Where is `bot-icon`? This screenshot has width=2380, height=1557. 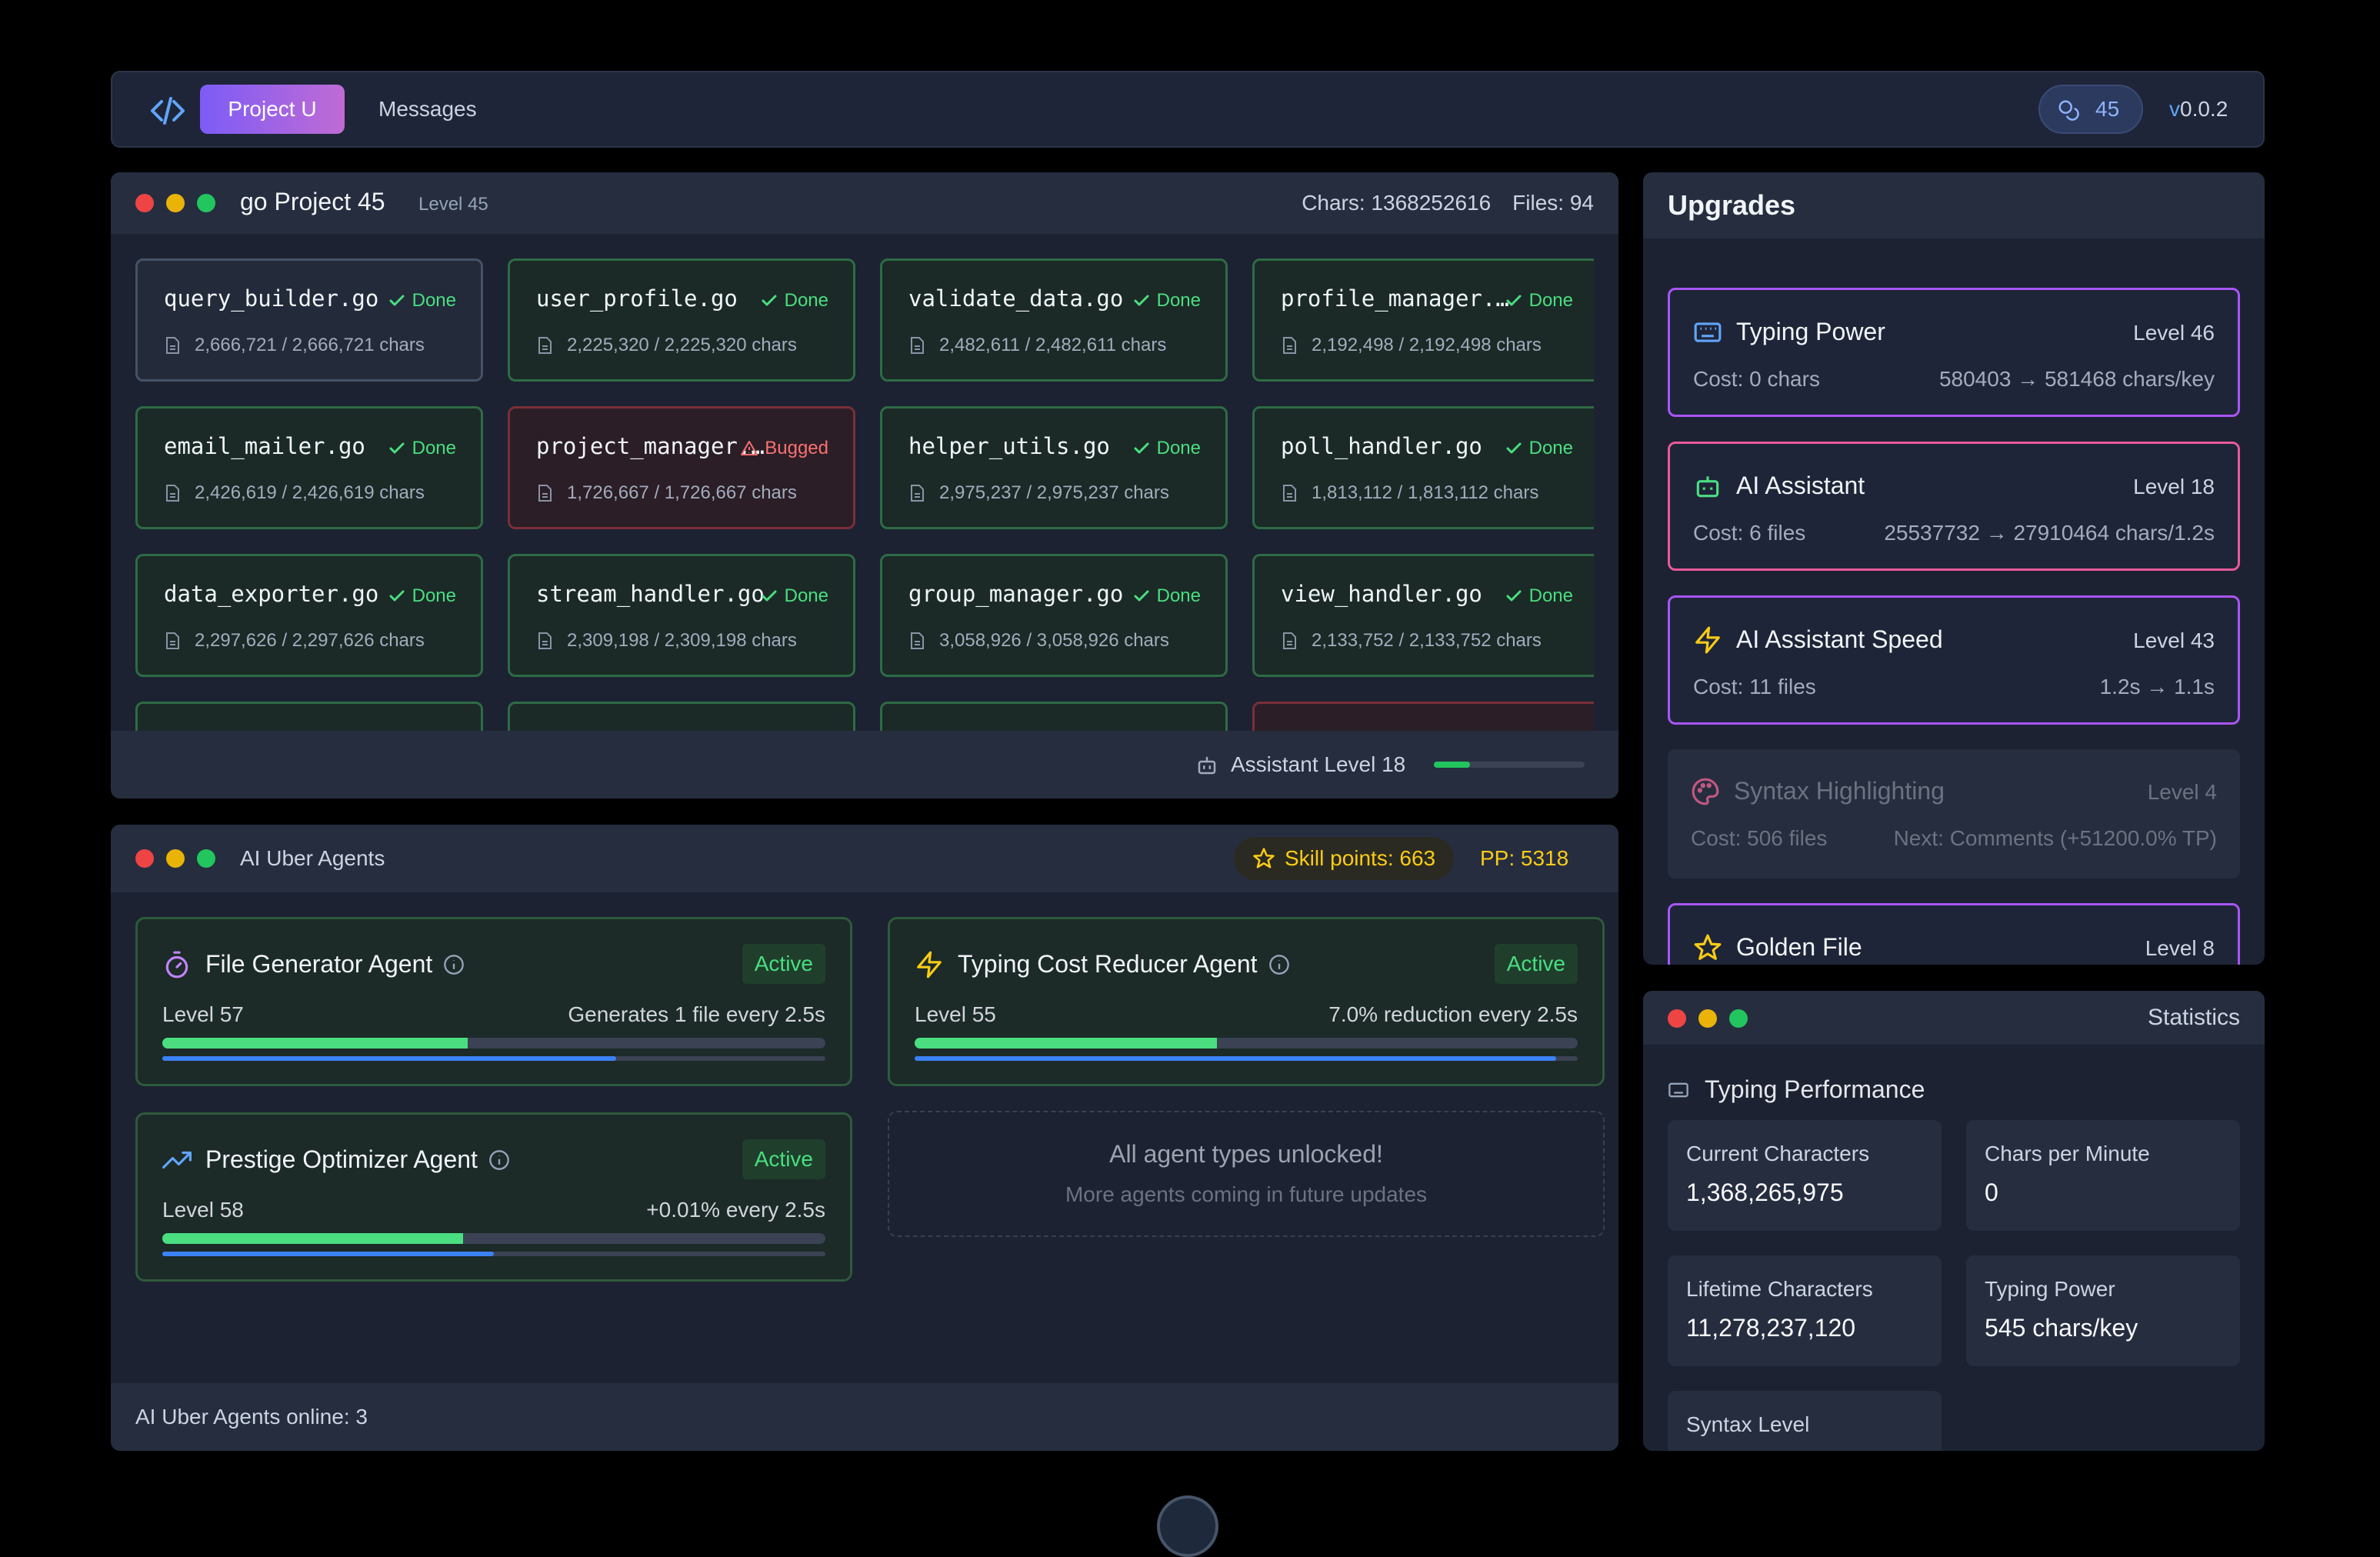
bot-icon is located at coordinates (1707, 486).